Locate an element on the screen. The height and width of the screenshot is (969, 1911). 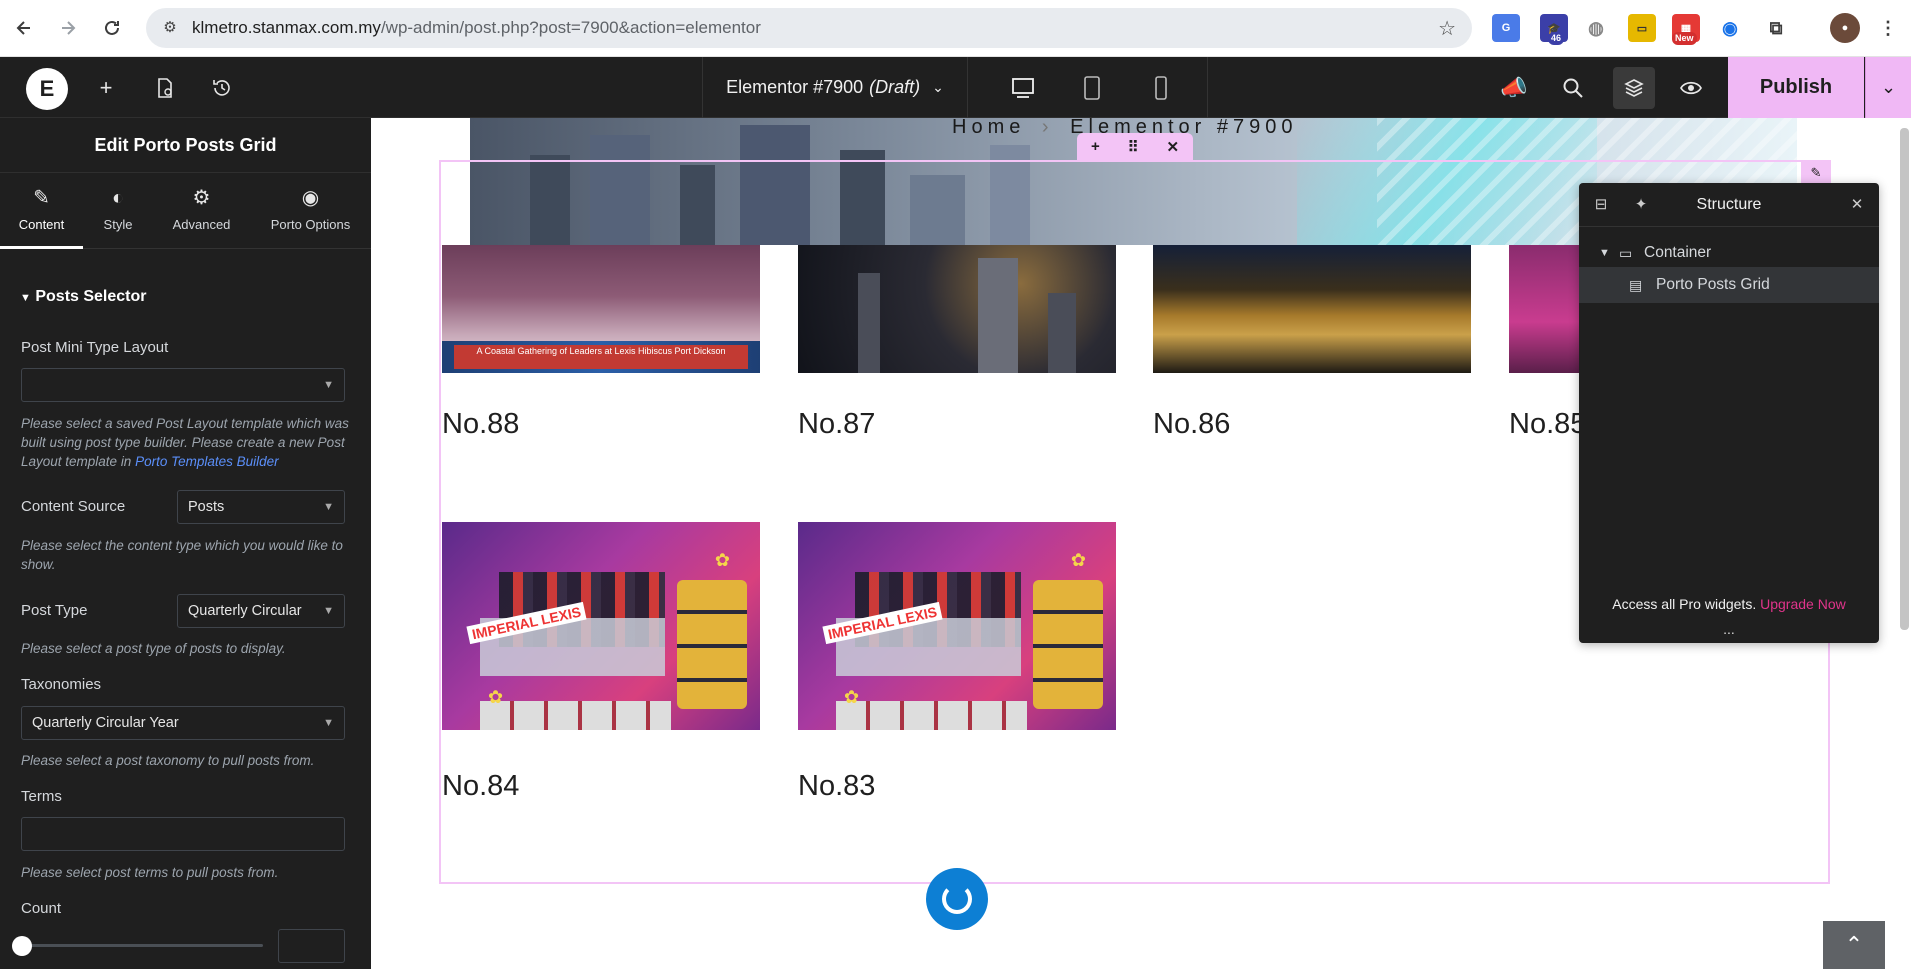
tab-content: ✎ Content is located at coordinates (41, 211).